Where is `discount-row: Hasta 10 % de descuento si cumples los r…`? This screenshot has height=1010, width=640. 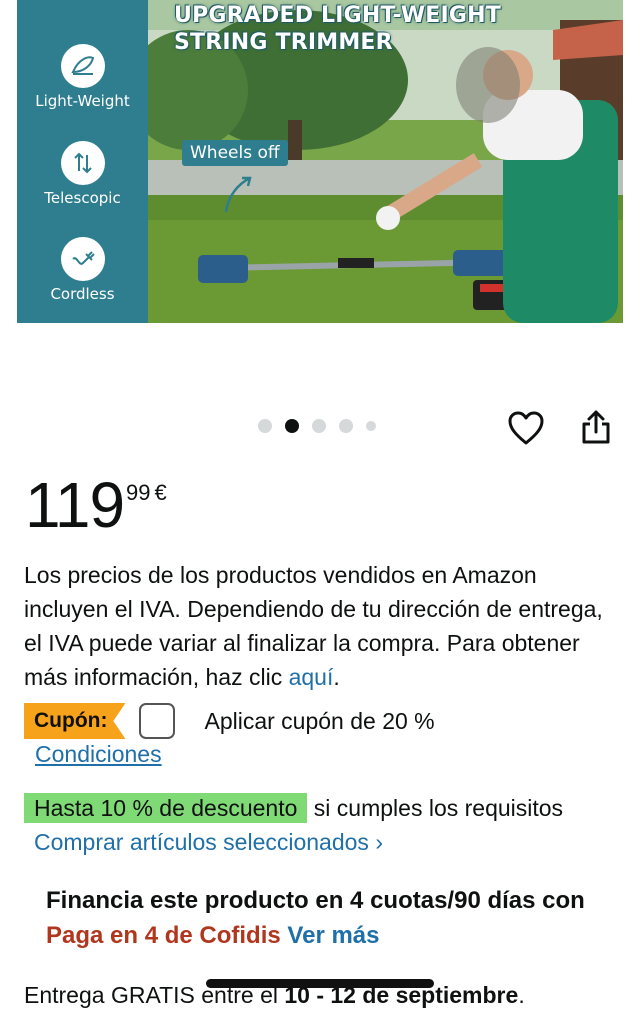
discount-row: Hasta 10 % de descuento si cumples los r… is located at coordinates (324, 825).